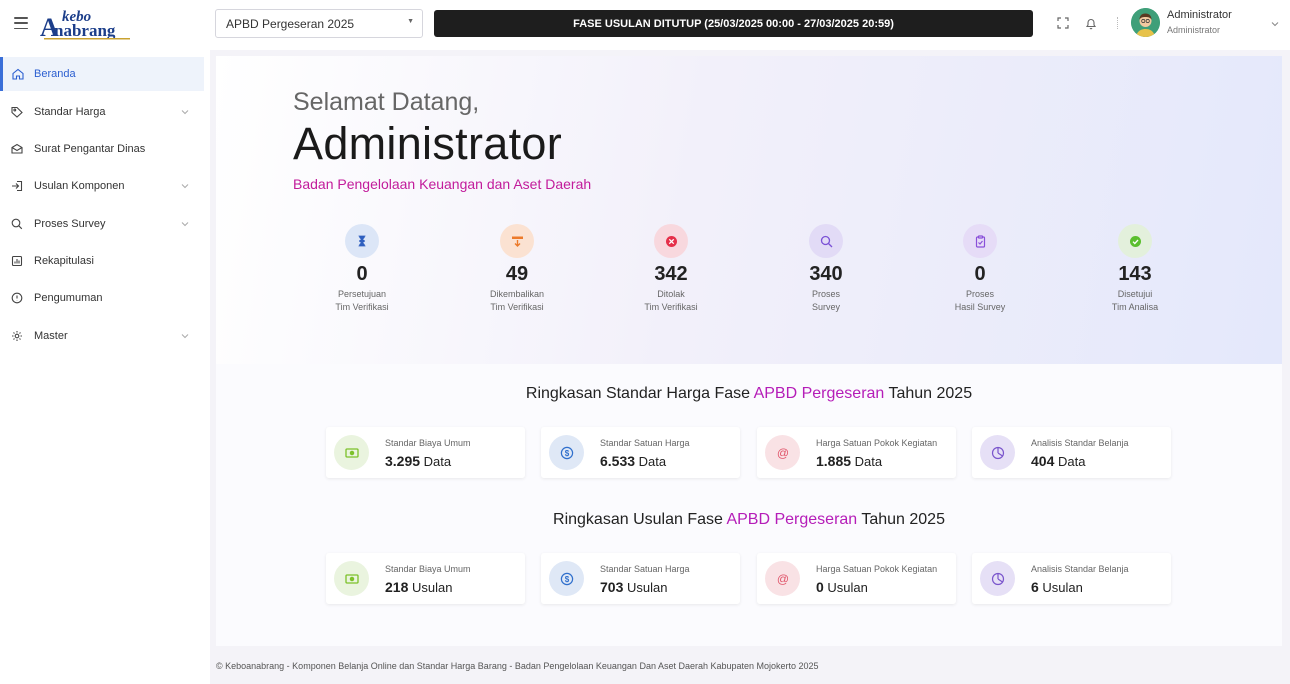 This screenshot has width=1290, height=684. I want to click on money-icon, so click(351, 452).